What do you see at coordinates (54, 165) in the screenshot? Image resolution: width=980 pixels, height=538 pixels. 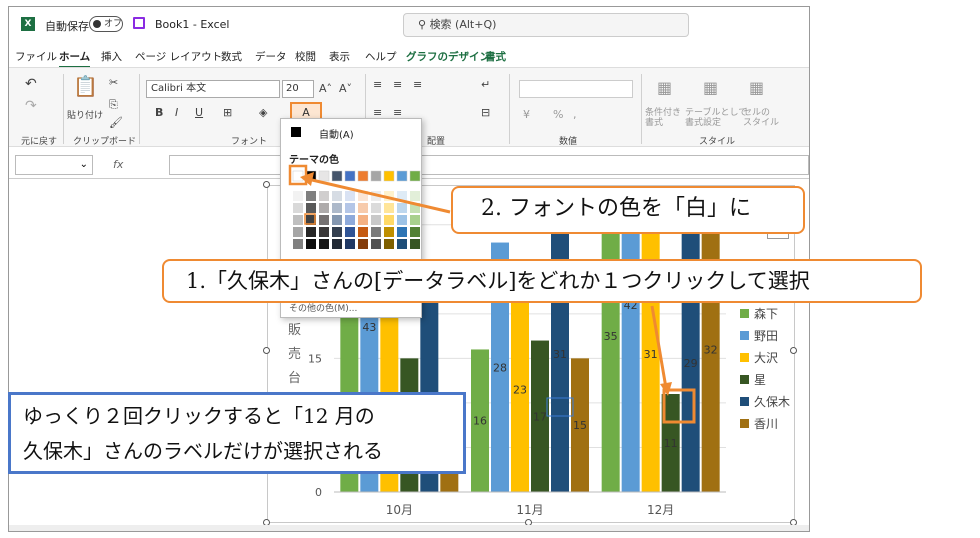 I see `name-box: ⌄` at bounding box center [54, 165].